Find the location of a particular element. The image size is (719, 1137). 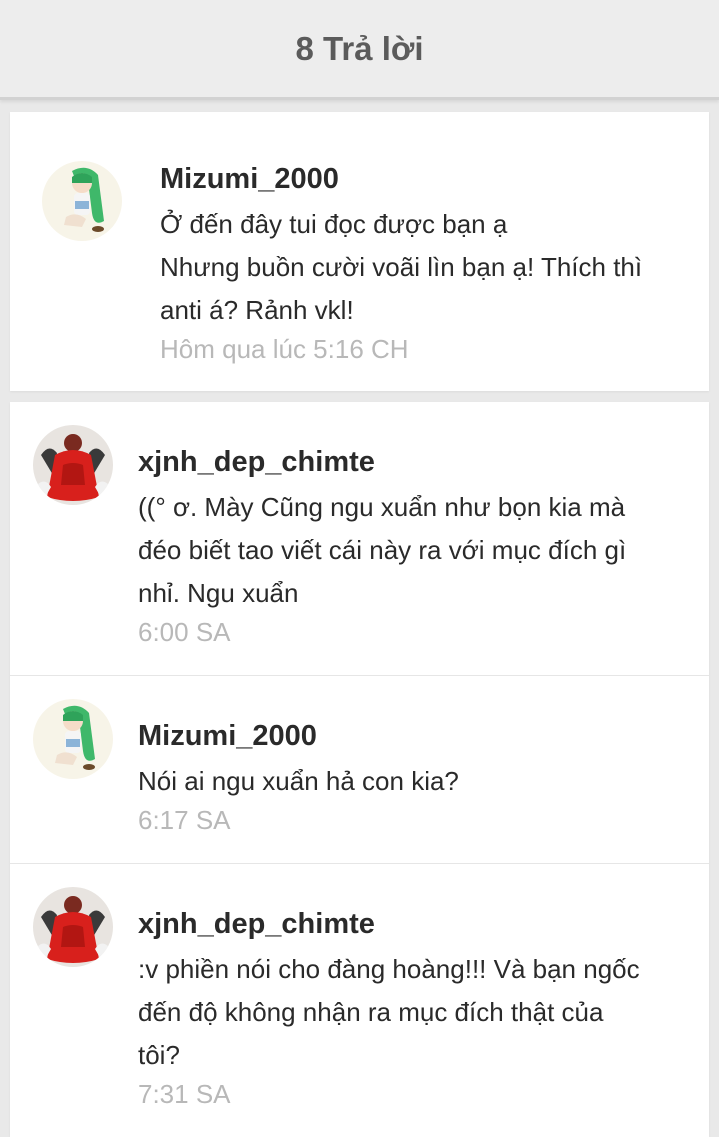

timestamp: 6:00 SA is located at coordinates (184, 632).